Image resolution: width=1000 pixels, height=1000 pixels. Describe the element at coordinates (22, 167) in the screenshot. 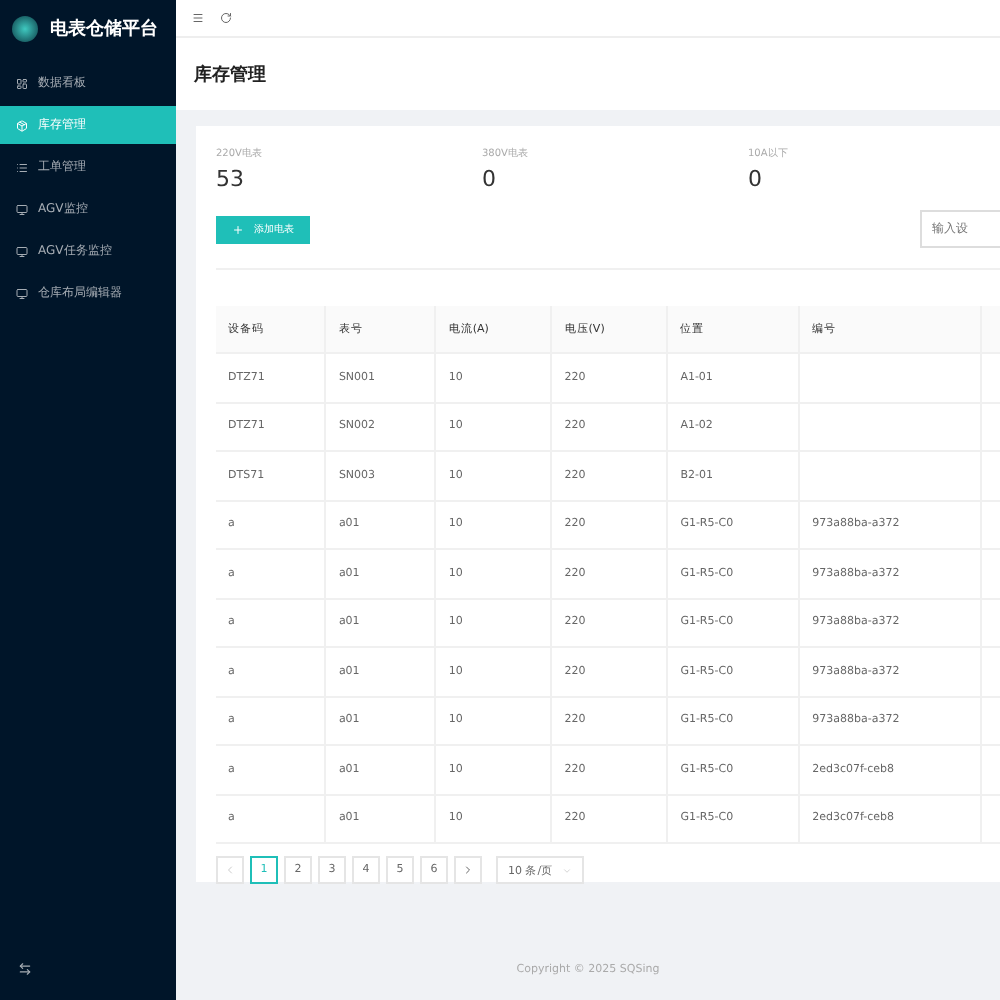

I see `list-icon` at that location.